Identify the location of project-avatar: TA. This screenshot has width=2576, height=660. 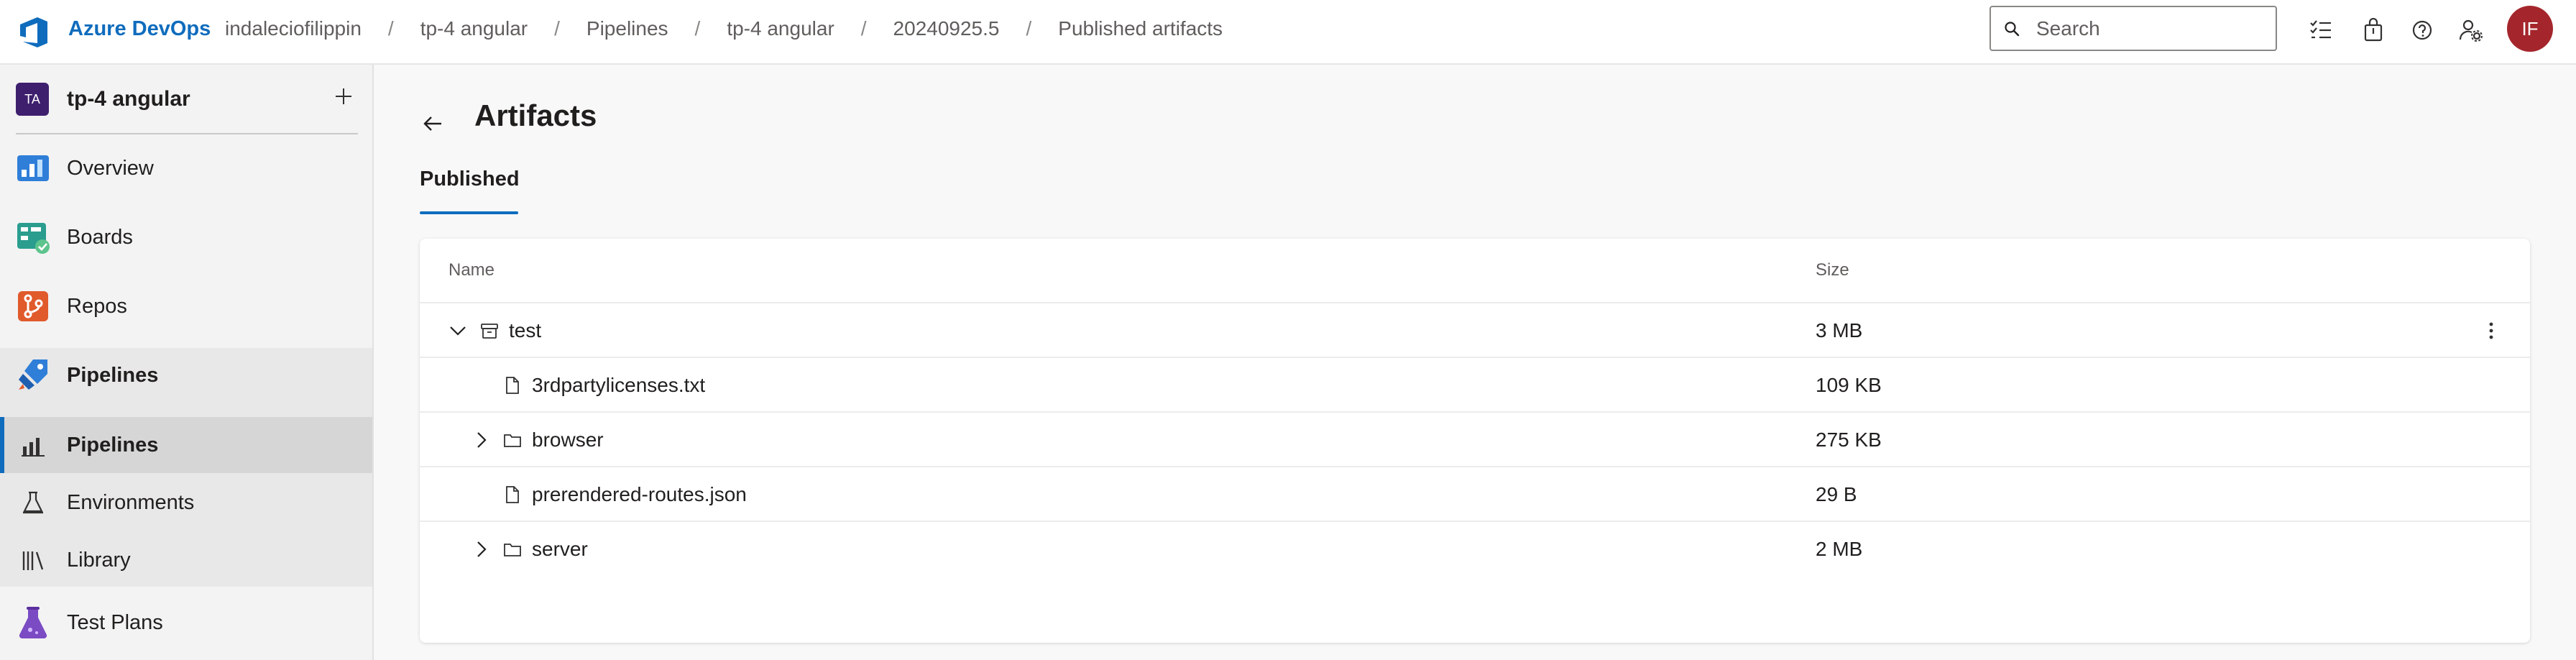
(32, 99).